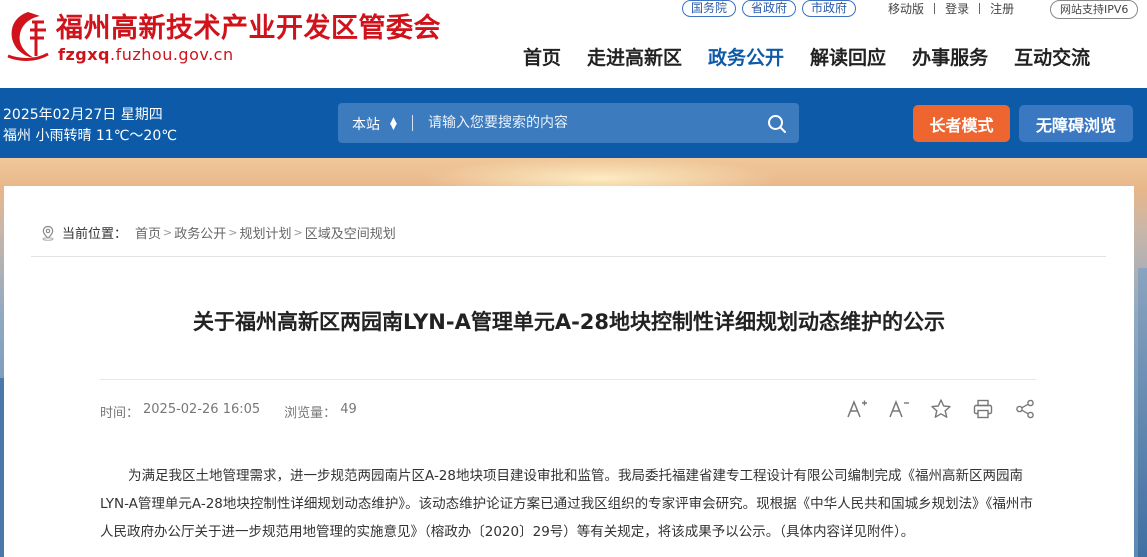  Describe the element at coordinates (393, 124) in the screenshot. I see `updown-arrow-icon: ▲ ▼` at that location.